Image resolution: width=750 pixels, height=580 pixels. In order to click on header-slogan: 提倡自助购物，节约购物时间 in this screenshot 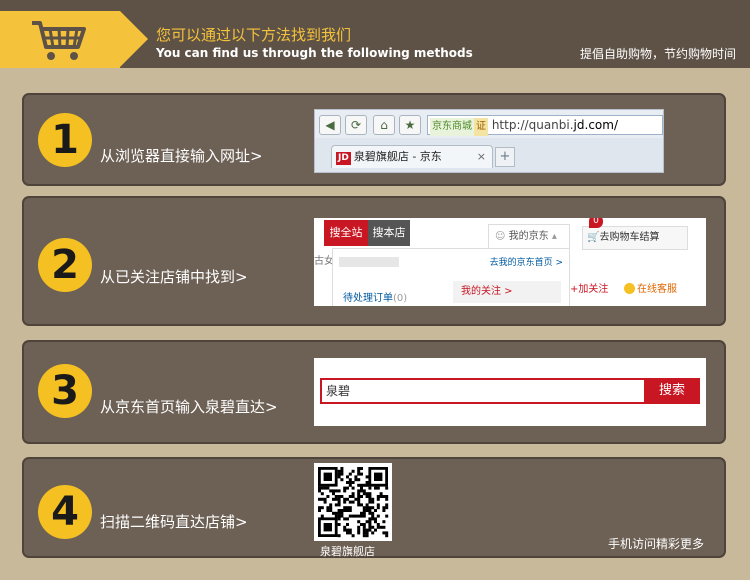, I will do `click(657, 54)`.